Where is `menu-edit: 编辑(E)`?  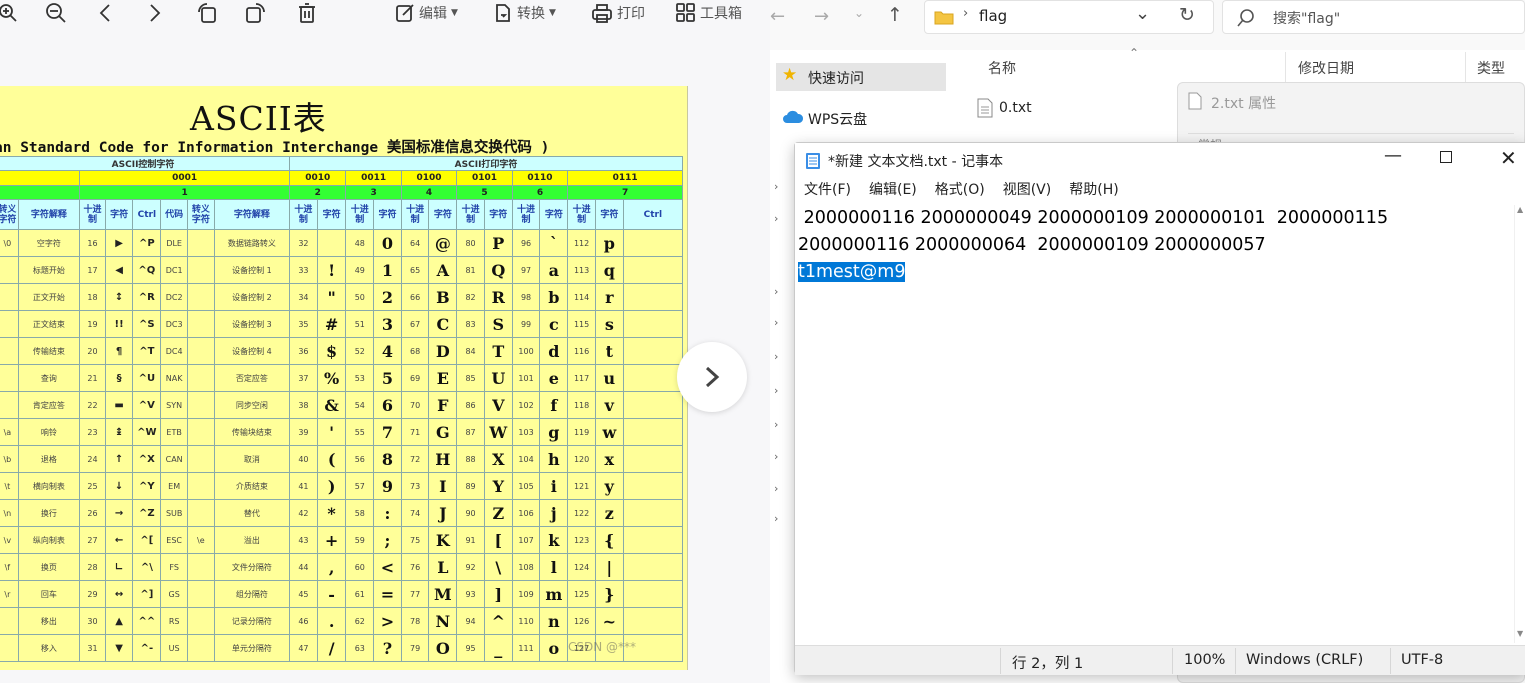 menu-edit: 编辑(E) is located at coordinates (893, 191).